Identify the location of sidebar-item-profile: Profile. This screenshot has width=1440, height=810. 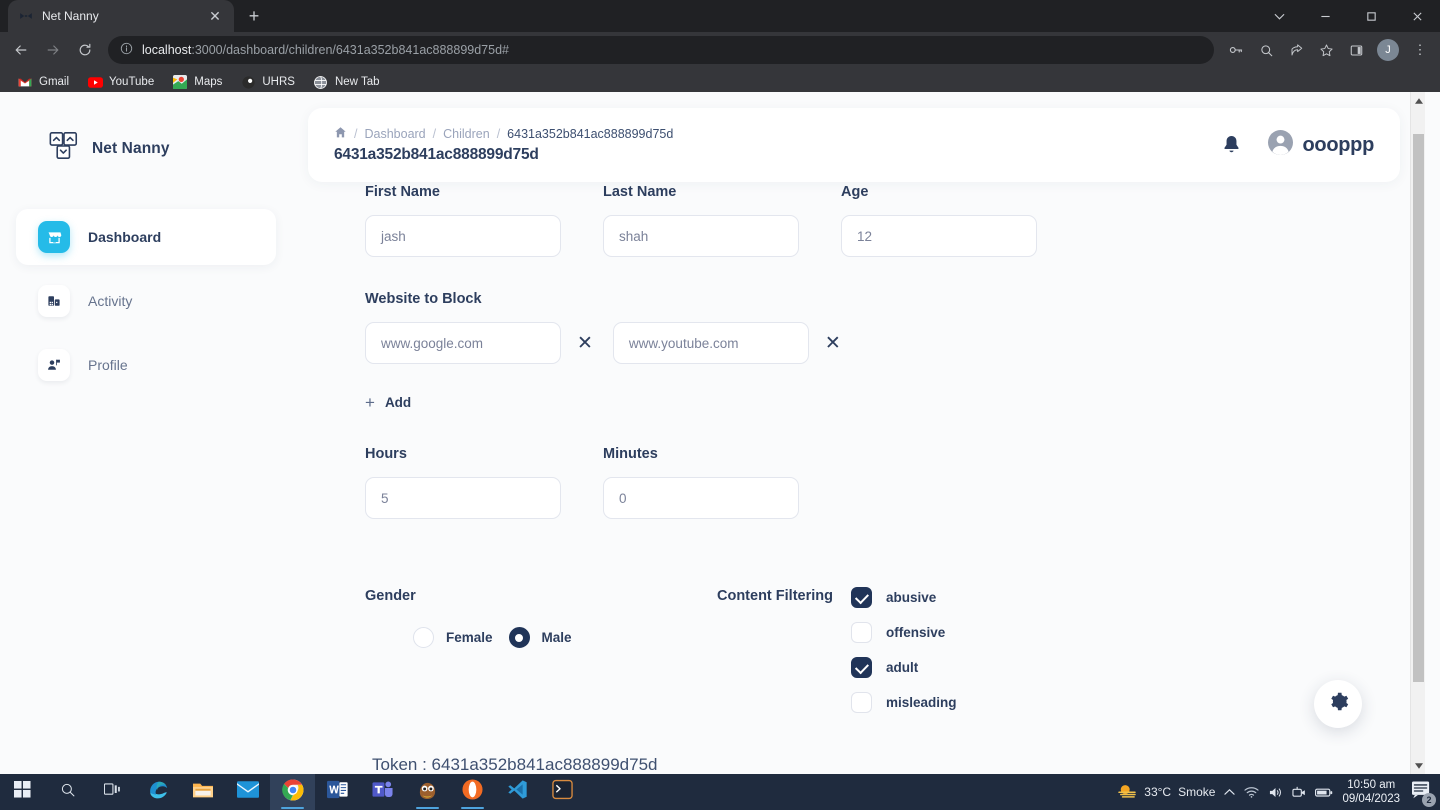
(146, 365).